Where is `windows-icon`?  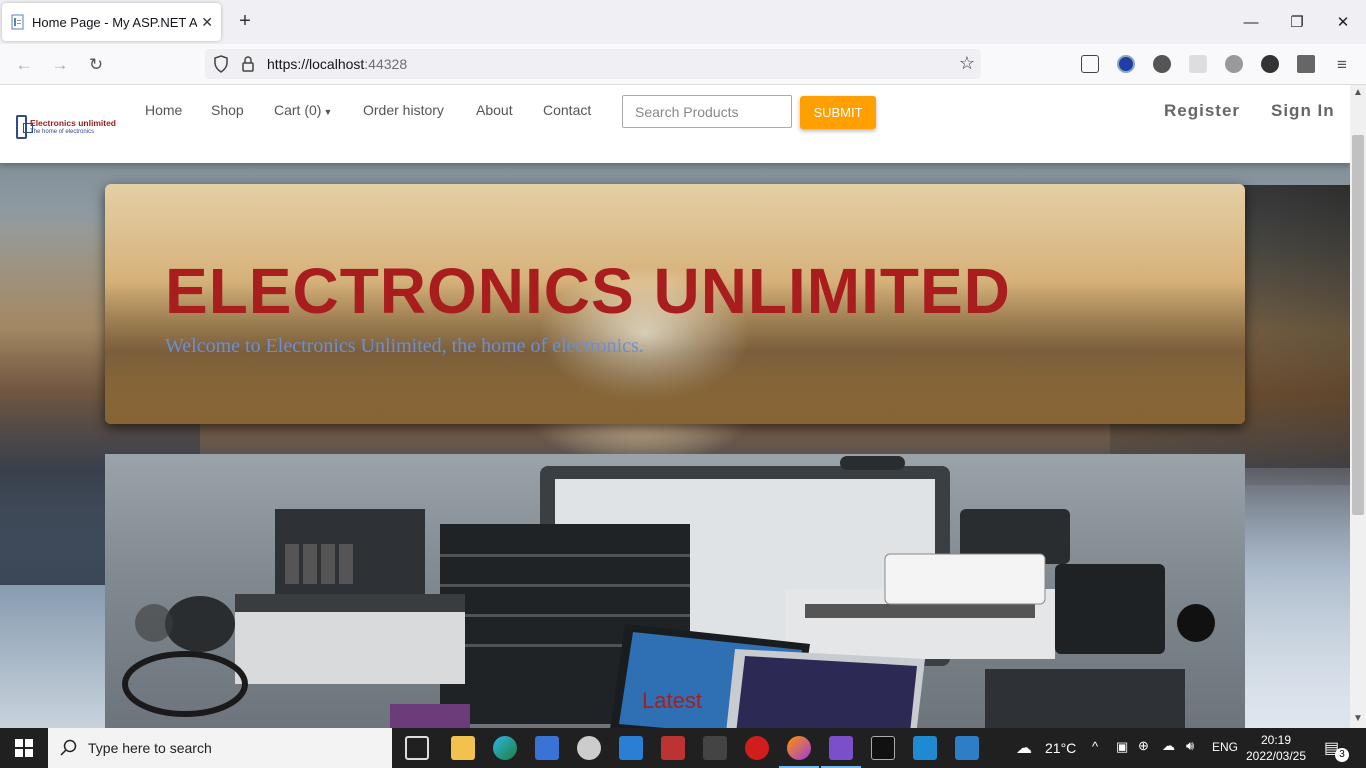 windows-icon is located at coordinates (24, 748).